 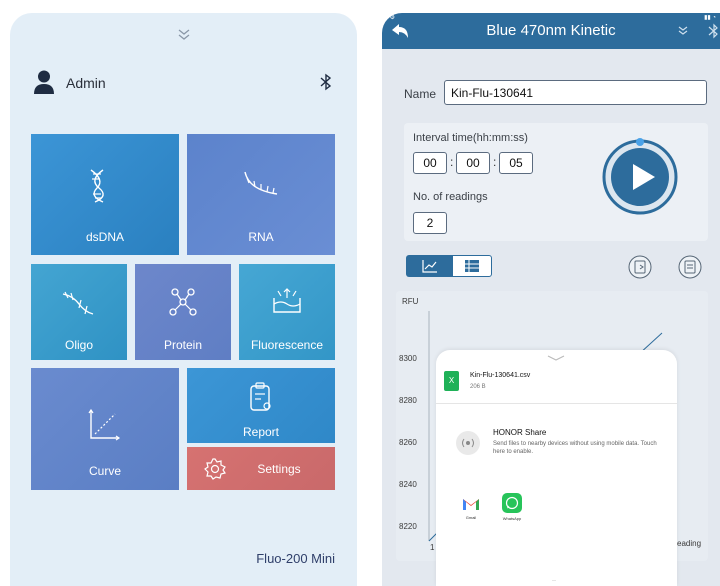 What do you see at coordinates (78, 345) in the screenshot?
I see `tile-oligo-label: Oligo` at bounding box center [78, 345].